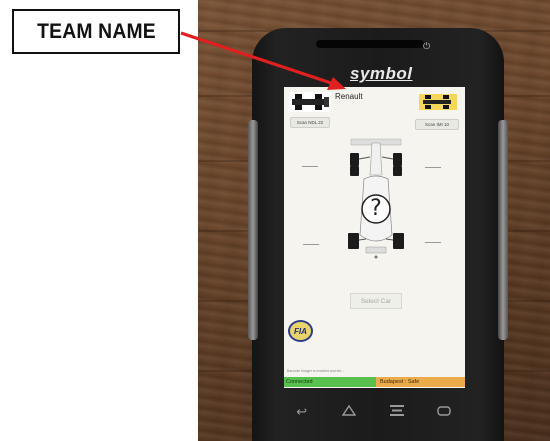 Image resolution: width=550 pixels, height=441 pixels. Describe the element at coordinates (310, 102) in the screenshot. I see `team-car-thumbnail` at that location.